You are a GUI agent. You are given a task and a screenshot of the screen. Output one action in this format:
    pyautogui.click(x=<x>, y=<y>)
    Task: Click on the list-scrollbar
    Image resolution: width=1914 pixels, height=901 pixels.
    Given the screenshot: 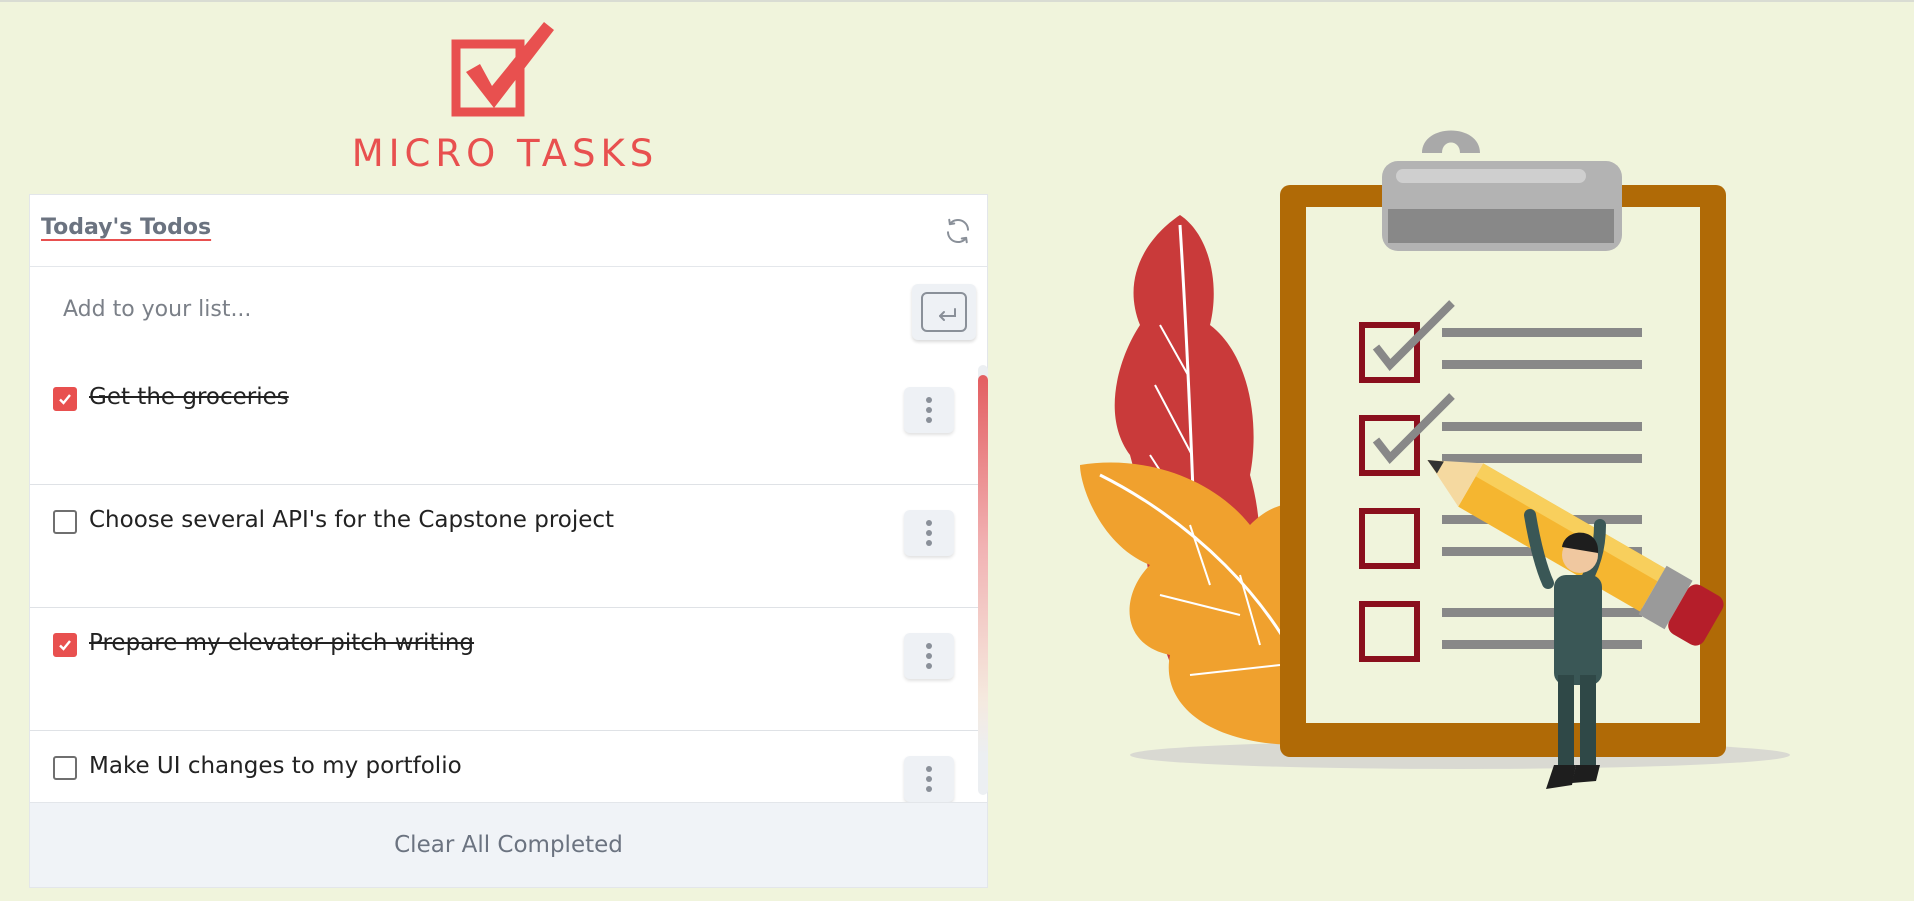 What is the action you would take?
    pyautogui.click(x=983, y=580)
    